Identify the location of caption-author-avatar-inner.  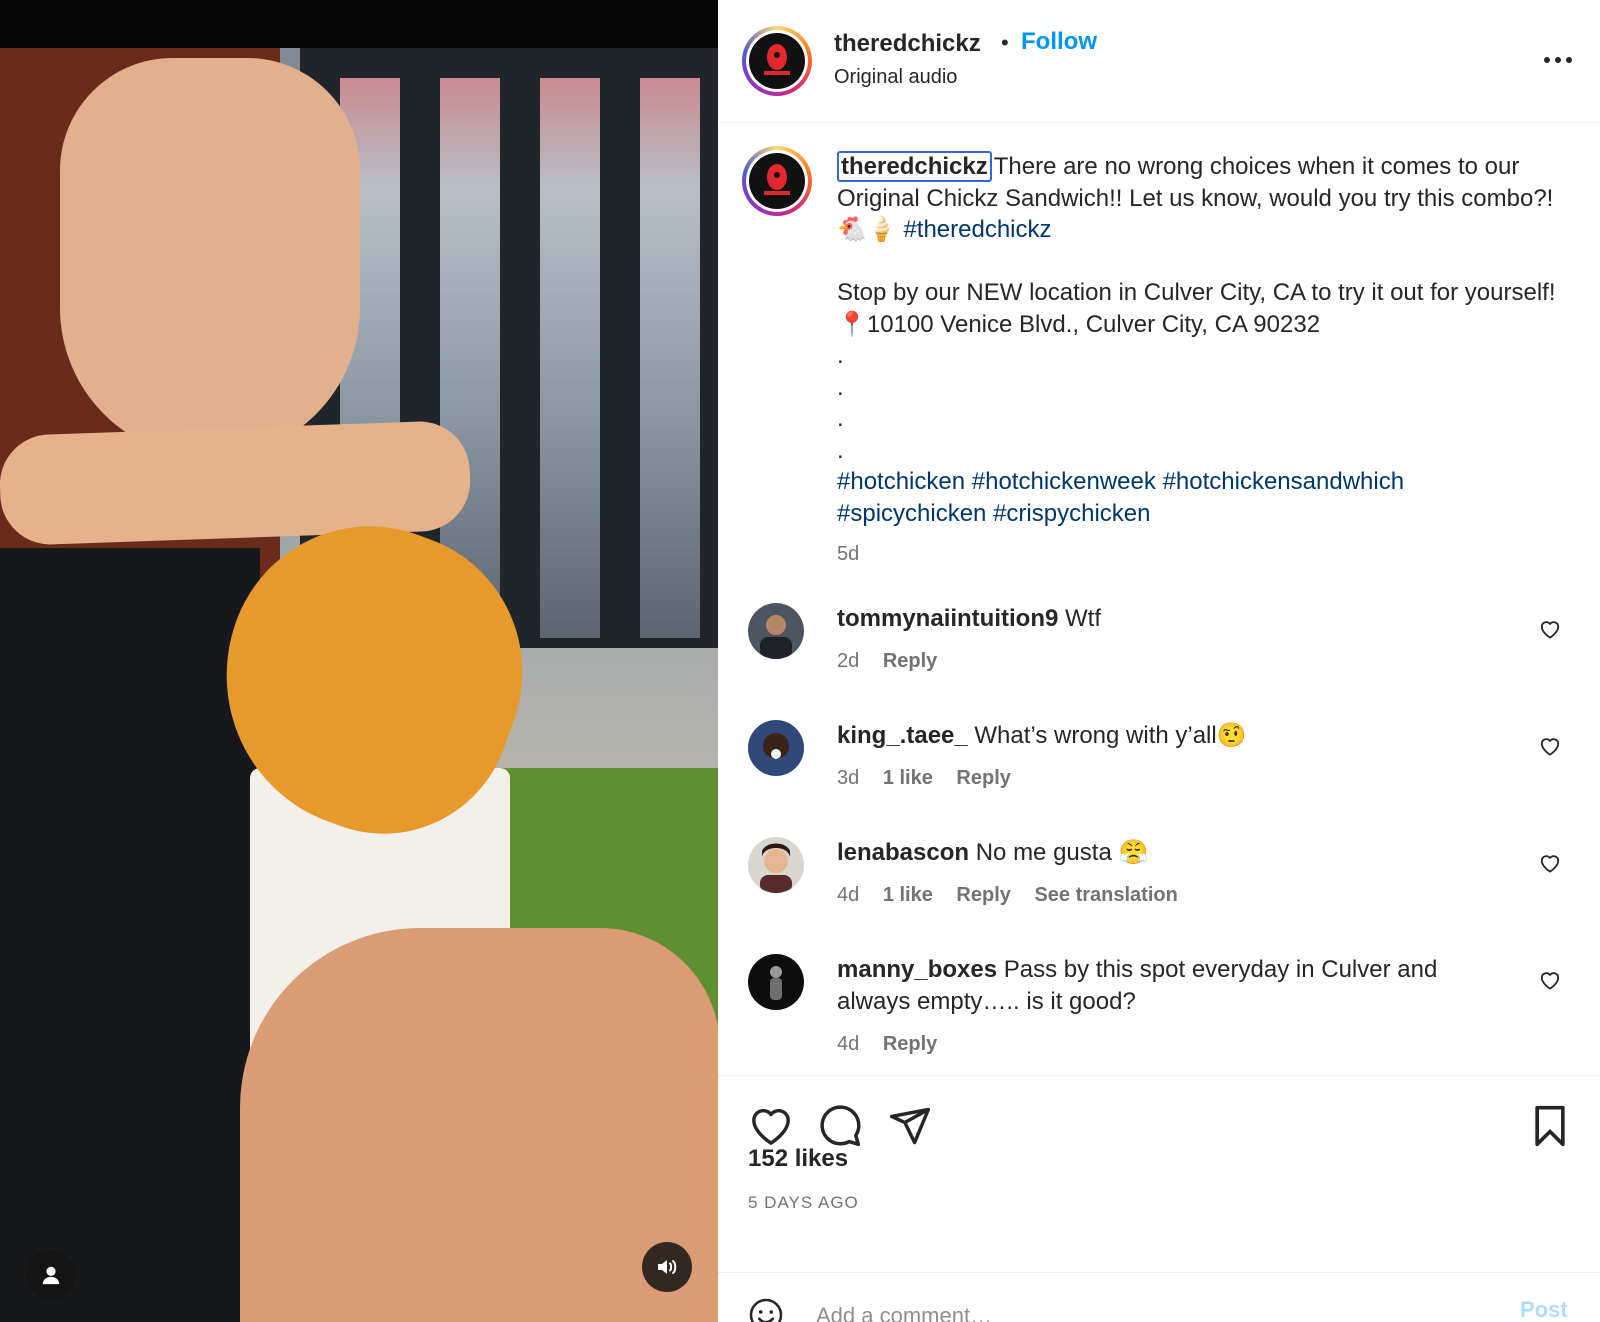
(777, 181).